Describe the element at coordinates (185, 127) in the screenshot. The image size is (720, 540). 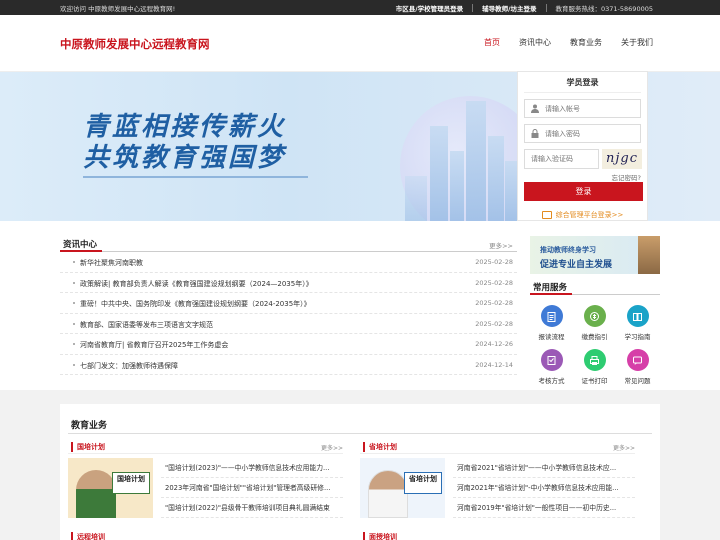
I see `slogan-line-1: 青蓝相接传薪火` at that location.